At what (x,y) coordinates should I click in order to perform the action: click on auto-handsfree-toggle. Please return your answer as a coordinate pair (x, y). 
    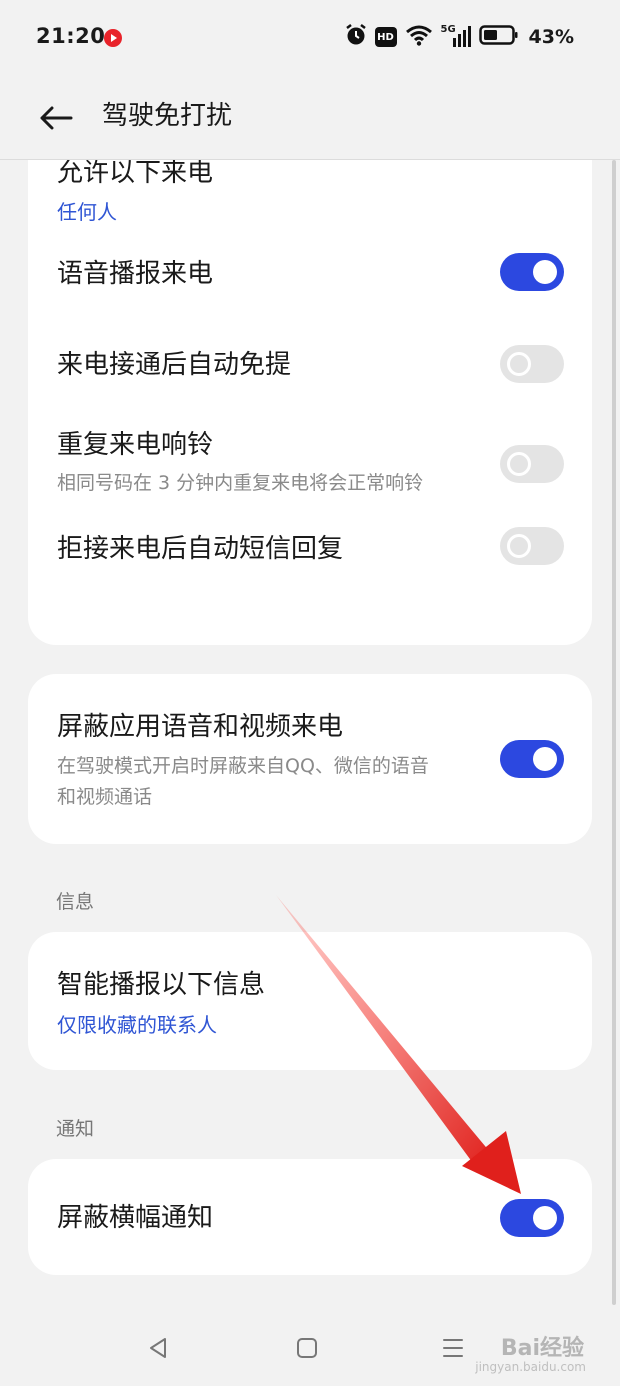
    Looking at the image, I should click on (532, 364).